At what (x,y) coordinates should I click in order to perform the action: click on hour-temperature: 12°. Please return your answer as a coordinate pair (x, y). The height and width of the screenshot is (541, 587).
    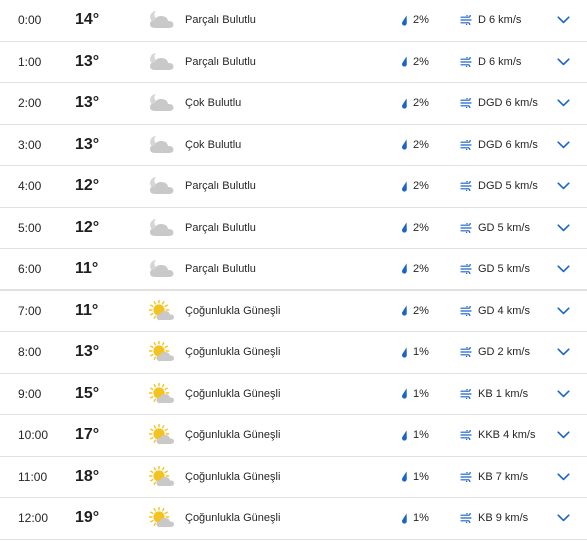
    Looking at the image, I should click on (87, 186).